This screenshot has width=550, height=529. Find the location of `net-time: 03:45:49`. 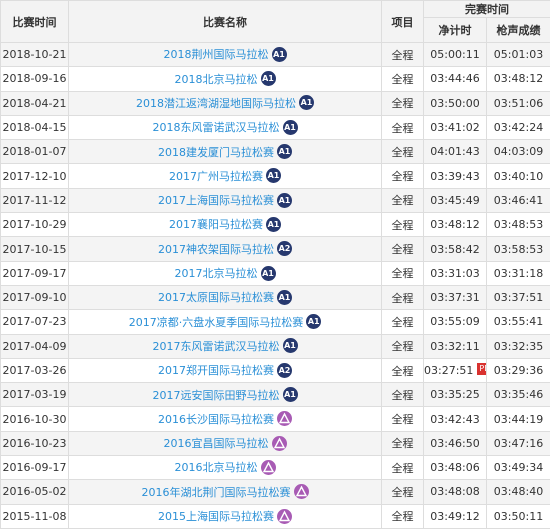

net-time: 03:45:49 is located at coordinates (454, 200).